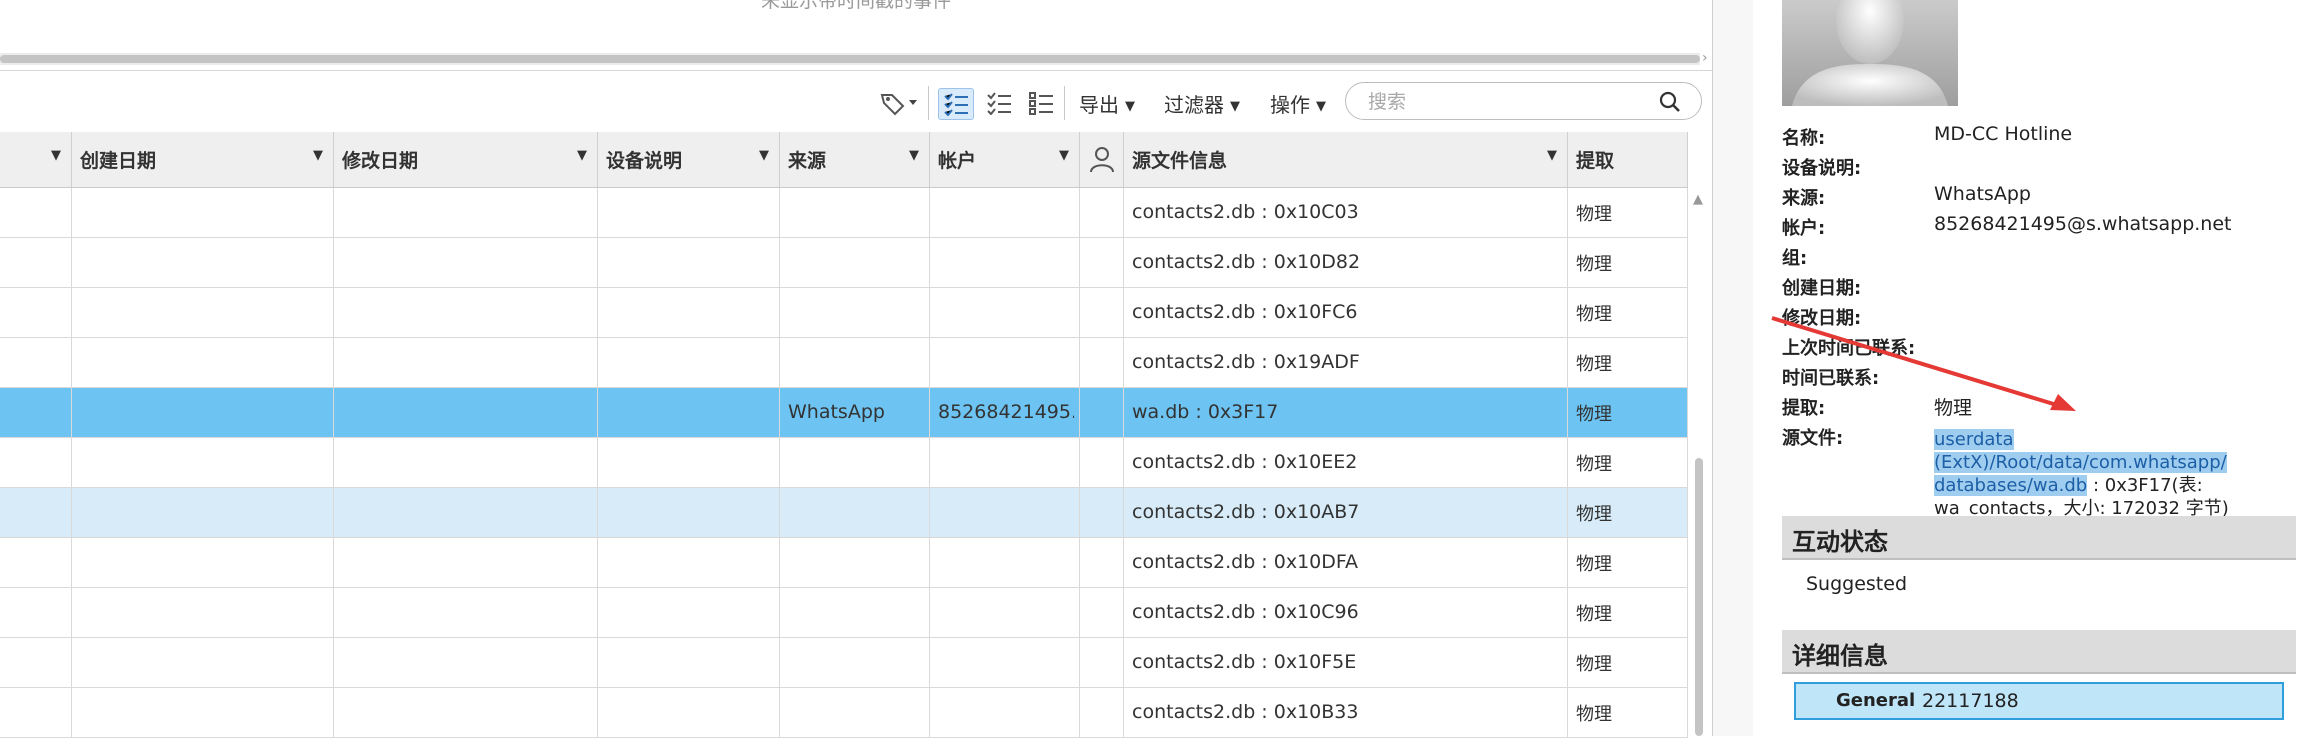  Describe the element at coordinates (899, 103) in the screenshot. I see `tag-icon` at that location.